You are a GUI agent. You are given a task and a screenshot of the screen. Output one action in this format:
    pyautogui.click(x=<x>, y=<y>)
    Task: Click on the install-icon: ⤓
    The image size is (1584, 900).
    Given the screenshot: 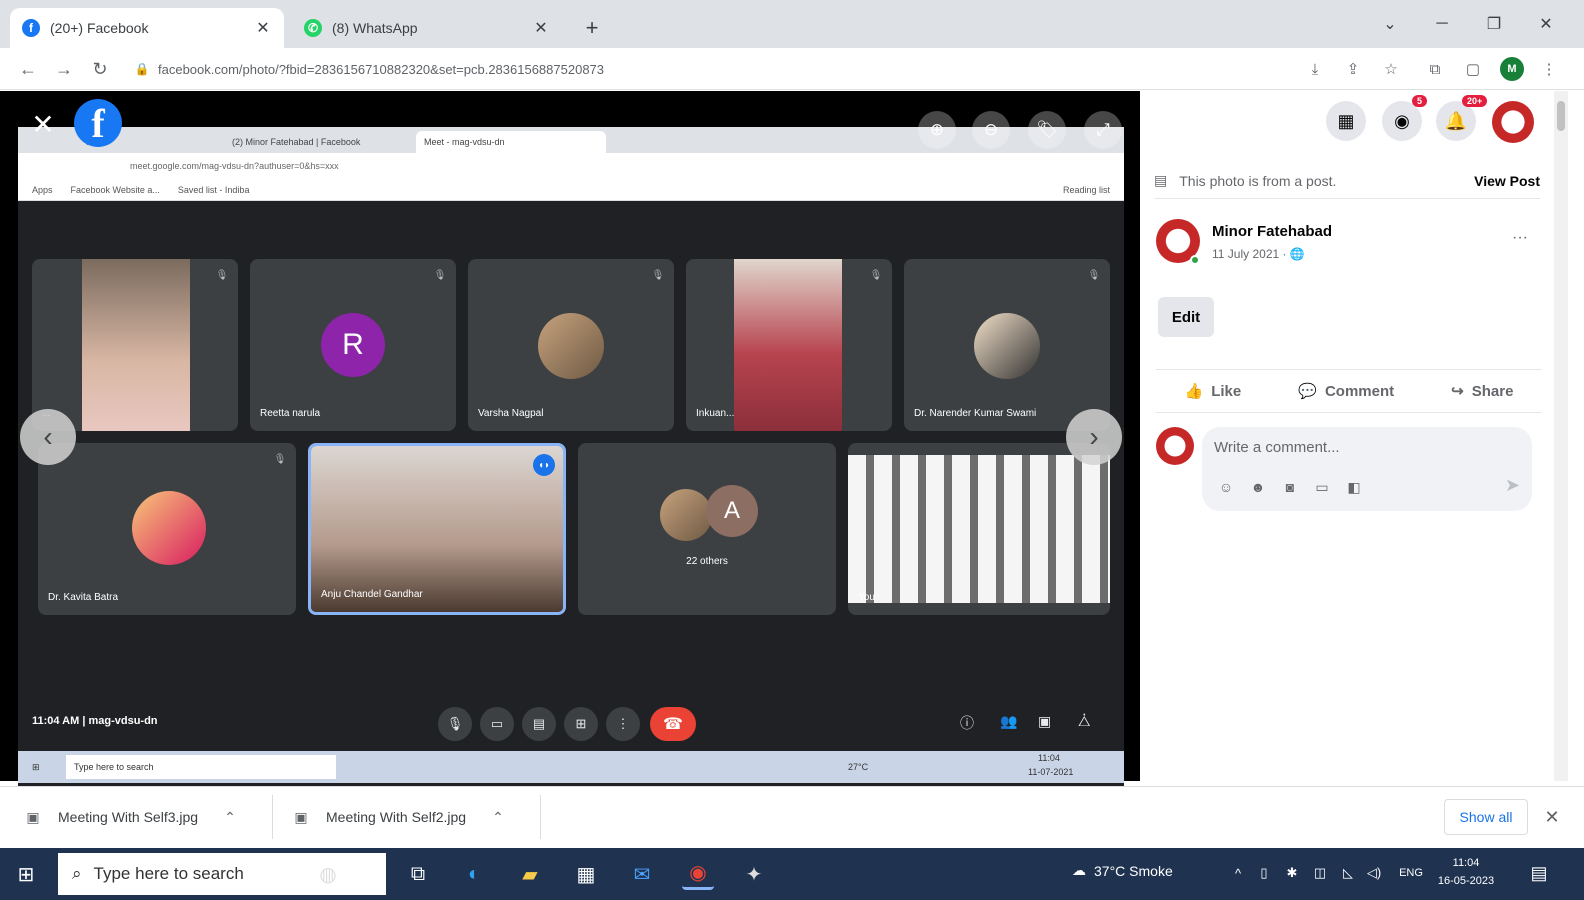 What is the action you would take?
    pyautogui.click(x=1315, y=69)
    